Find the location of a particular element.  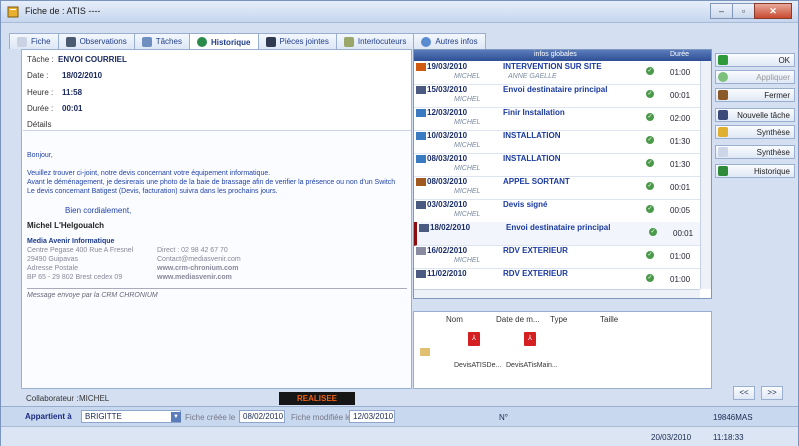

checkmark-icon is located at coordinates (723, 60).